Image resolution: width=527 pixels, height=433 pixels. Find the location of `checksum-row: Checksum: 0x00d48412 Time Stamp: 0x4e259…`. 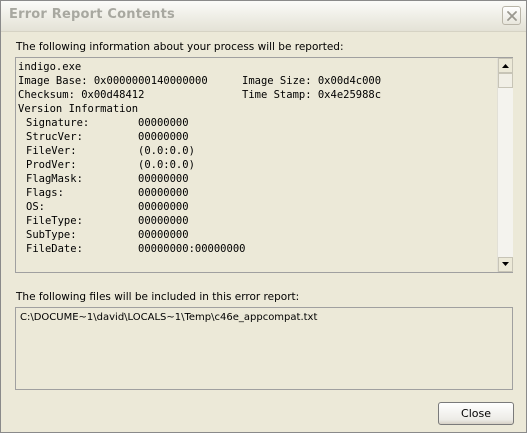

checksum-row: Checksum: 0x00d48412 Time Stamp: 0x4e259… is located at coordinates (257, 95).